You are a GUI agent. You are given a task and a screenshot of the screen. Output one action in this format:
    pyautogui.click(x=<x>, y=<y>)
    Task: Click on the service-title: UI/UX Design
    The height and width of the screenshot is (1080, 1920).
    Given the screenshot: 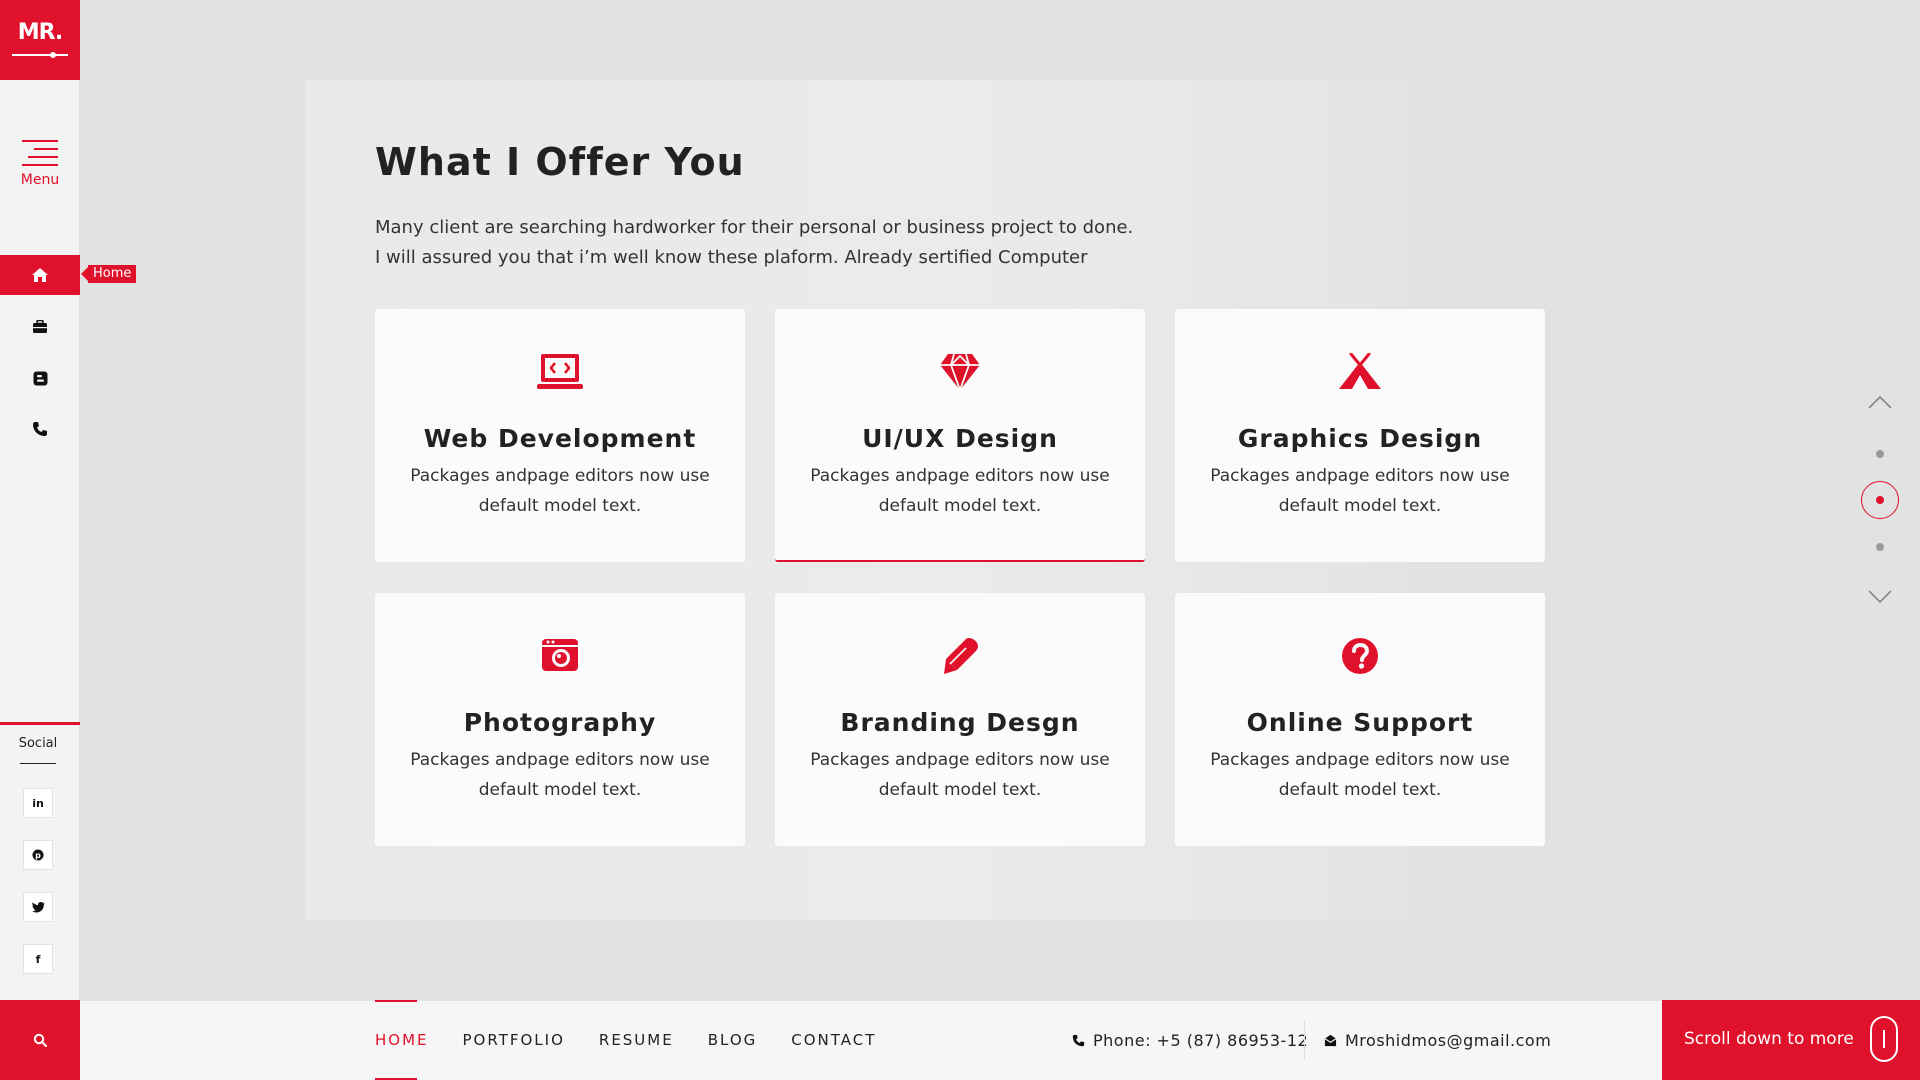 What is the action you would take?
    pyautogui.click(x=960, y=438)
    